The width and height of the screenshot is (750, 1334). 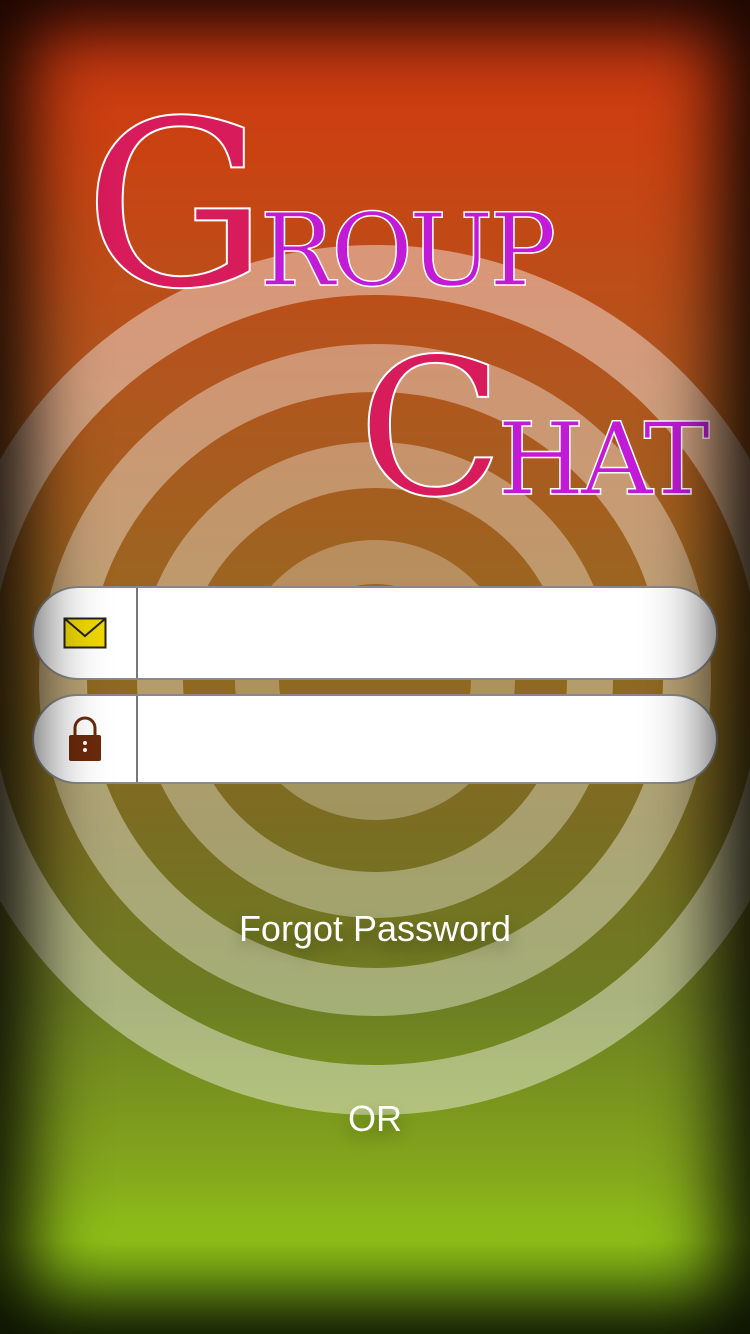 What do you see at coordinates (176, 206) in the screenshot?
I see `title-group-capital: G` at bounding box center [176, 206].